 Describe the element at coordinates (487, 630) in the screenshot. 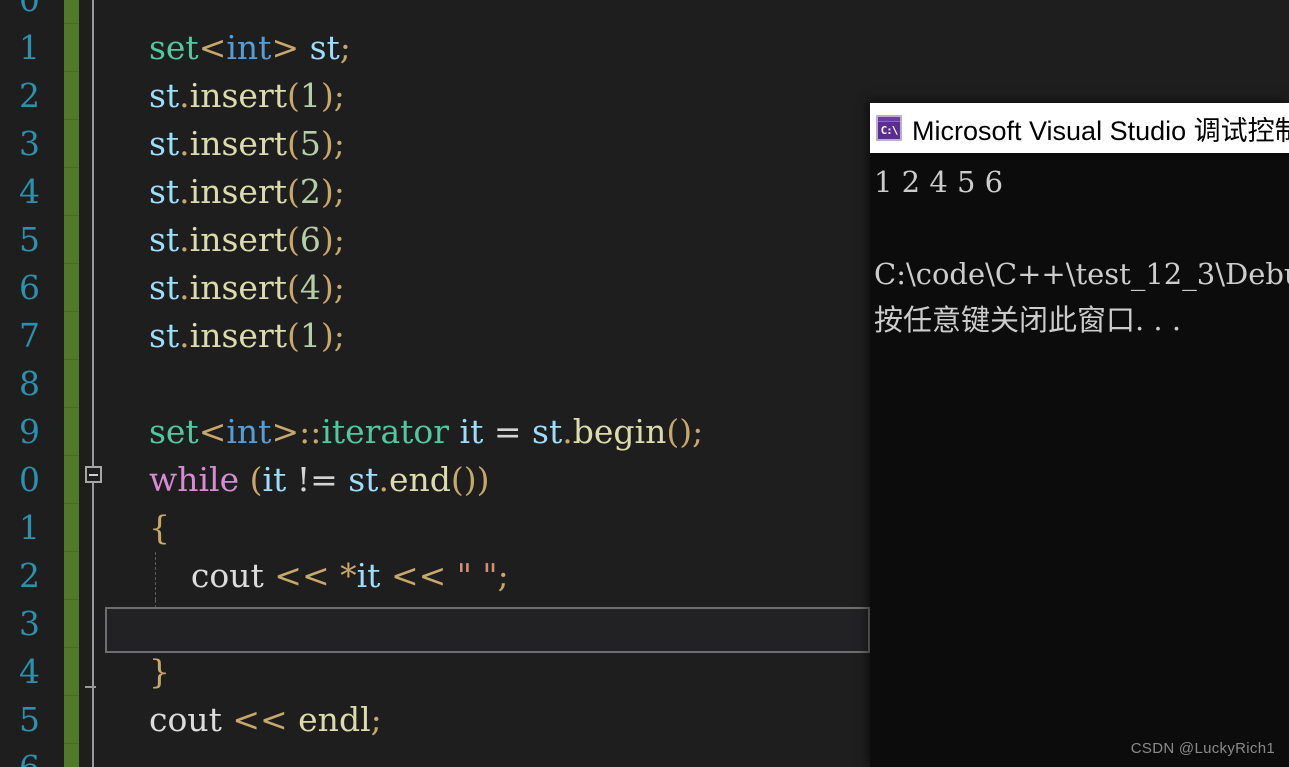

I see `current-line-highlight` at that location.